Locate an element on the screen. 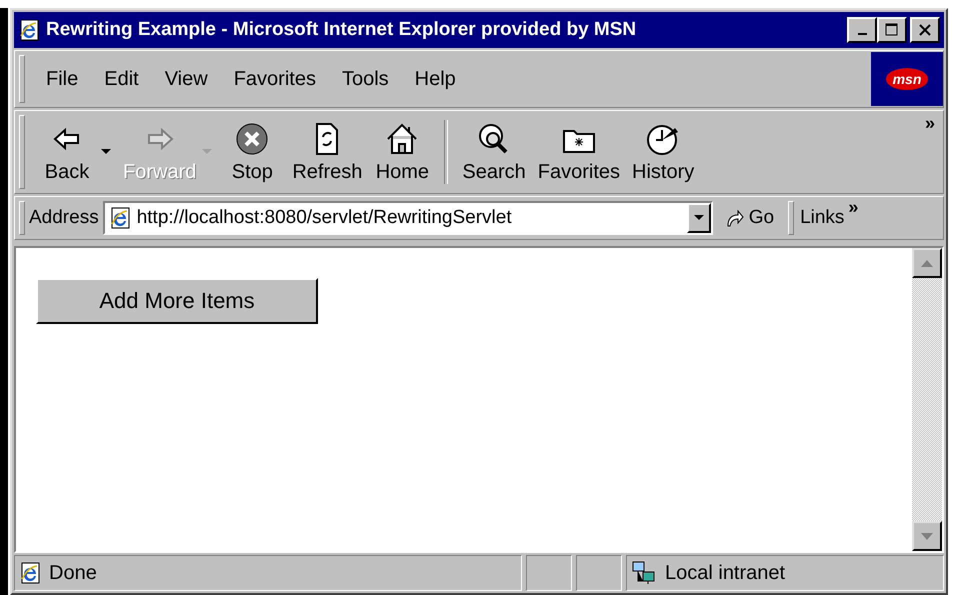  curved-arrow-icon is located at coordinates (734, 218).